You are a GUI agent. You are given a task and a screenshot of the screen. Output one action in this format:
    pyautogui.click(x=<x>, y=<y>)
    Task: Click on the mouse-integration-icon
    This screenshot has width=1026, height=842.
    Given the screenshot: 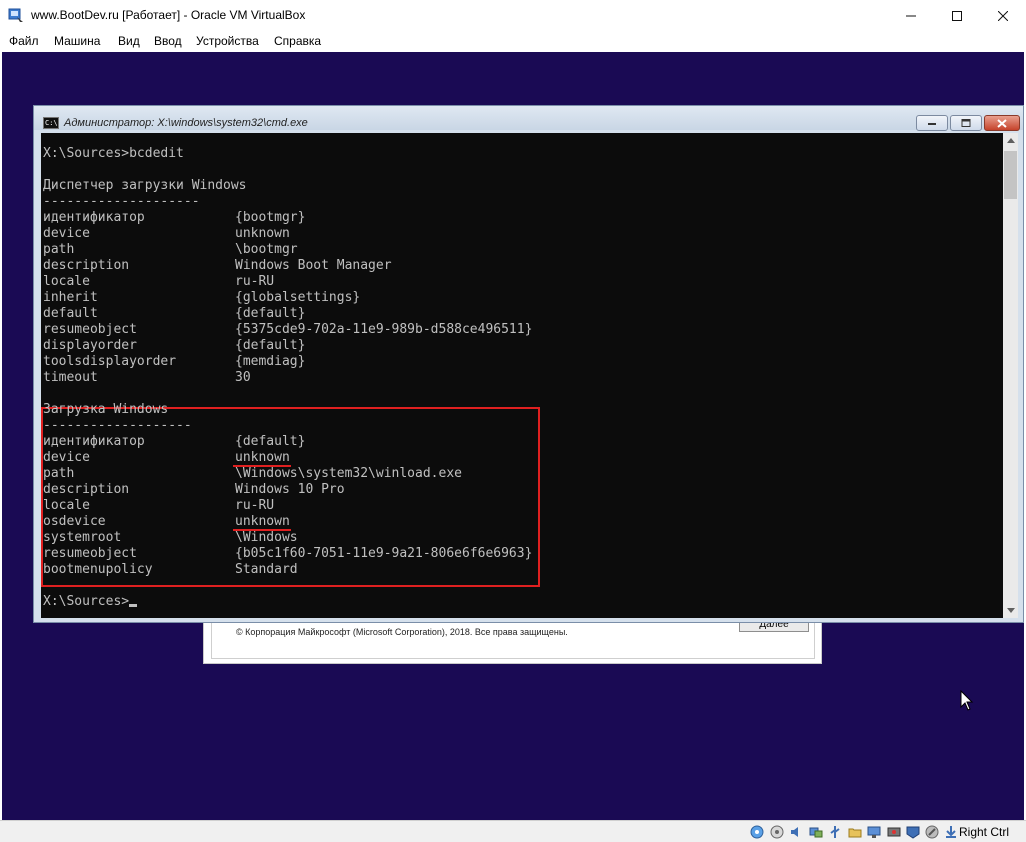 What is the action you would take?
    pyautogui.click(x=932, y=832)
    